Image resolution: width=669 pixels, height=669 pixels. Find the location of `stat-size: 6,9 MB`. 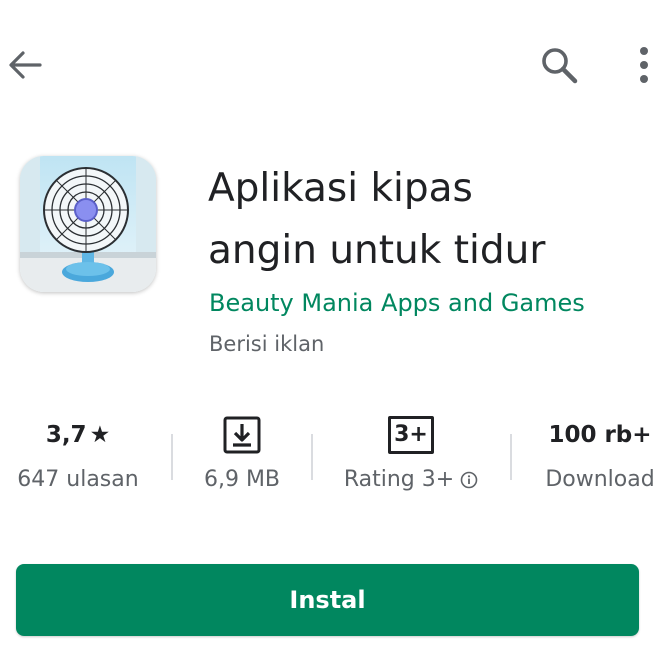

stat-size: 6,9 MB is located at coordinates (242, 455).